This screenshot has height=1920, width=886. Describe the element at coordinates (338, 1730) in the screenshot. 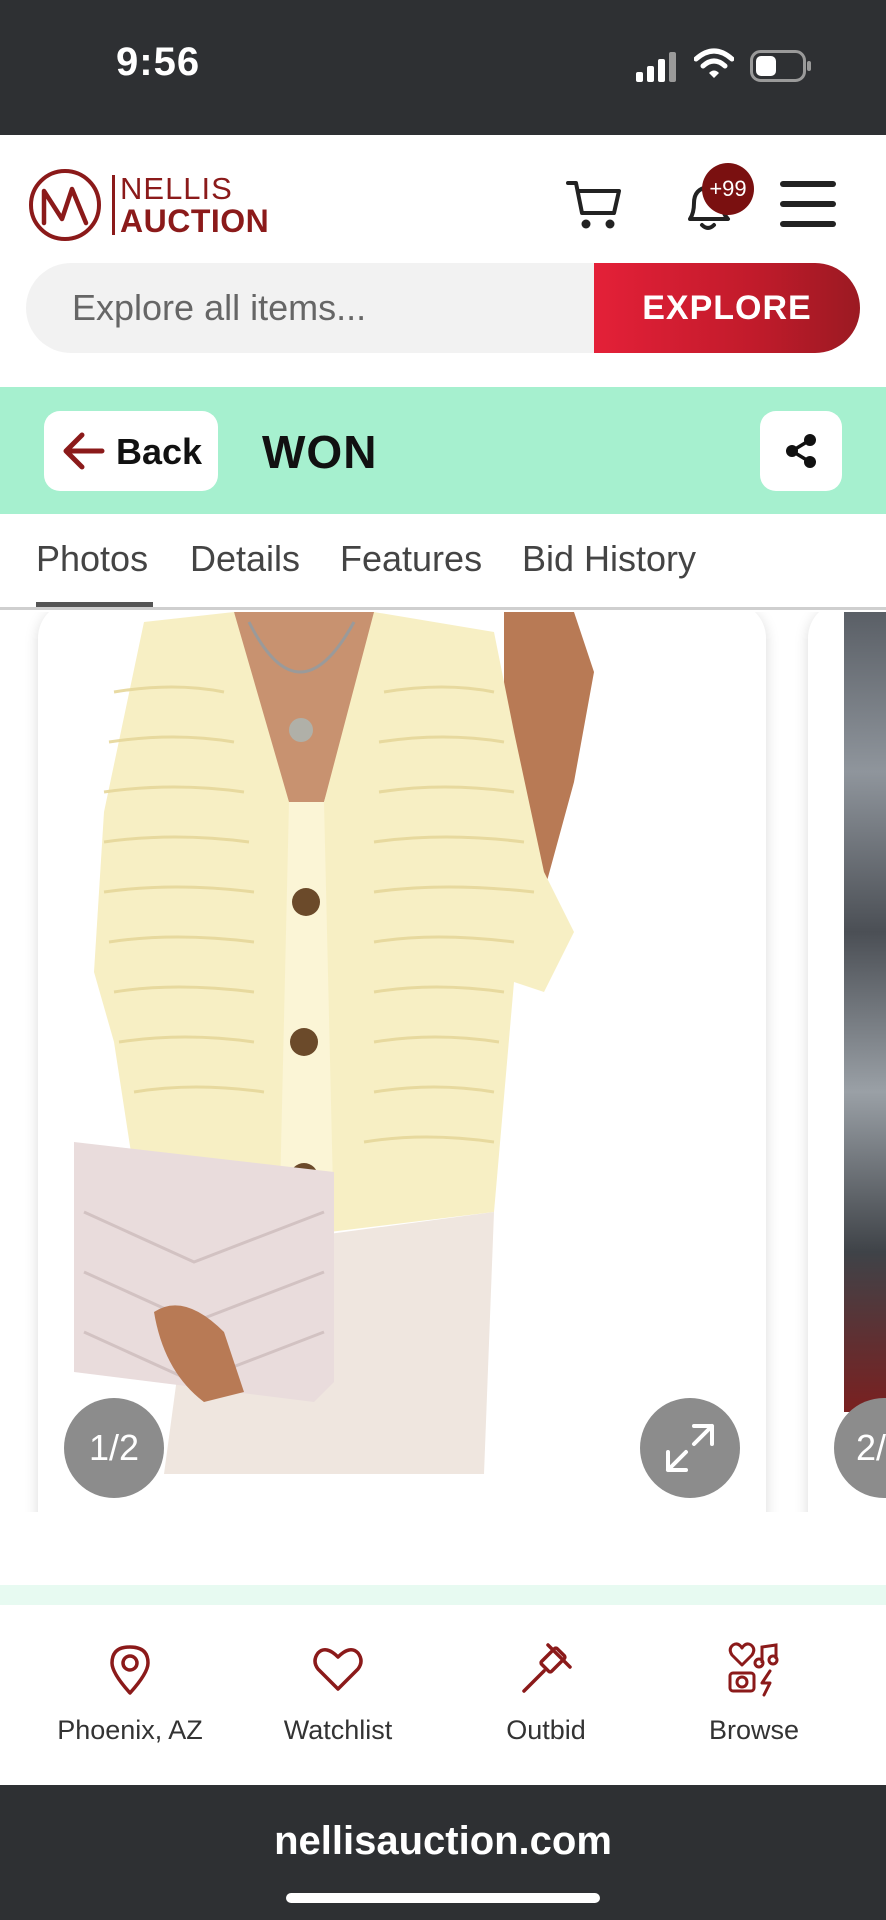

I see `nav-watchlist-label: Watchlist` at that location.